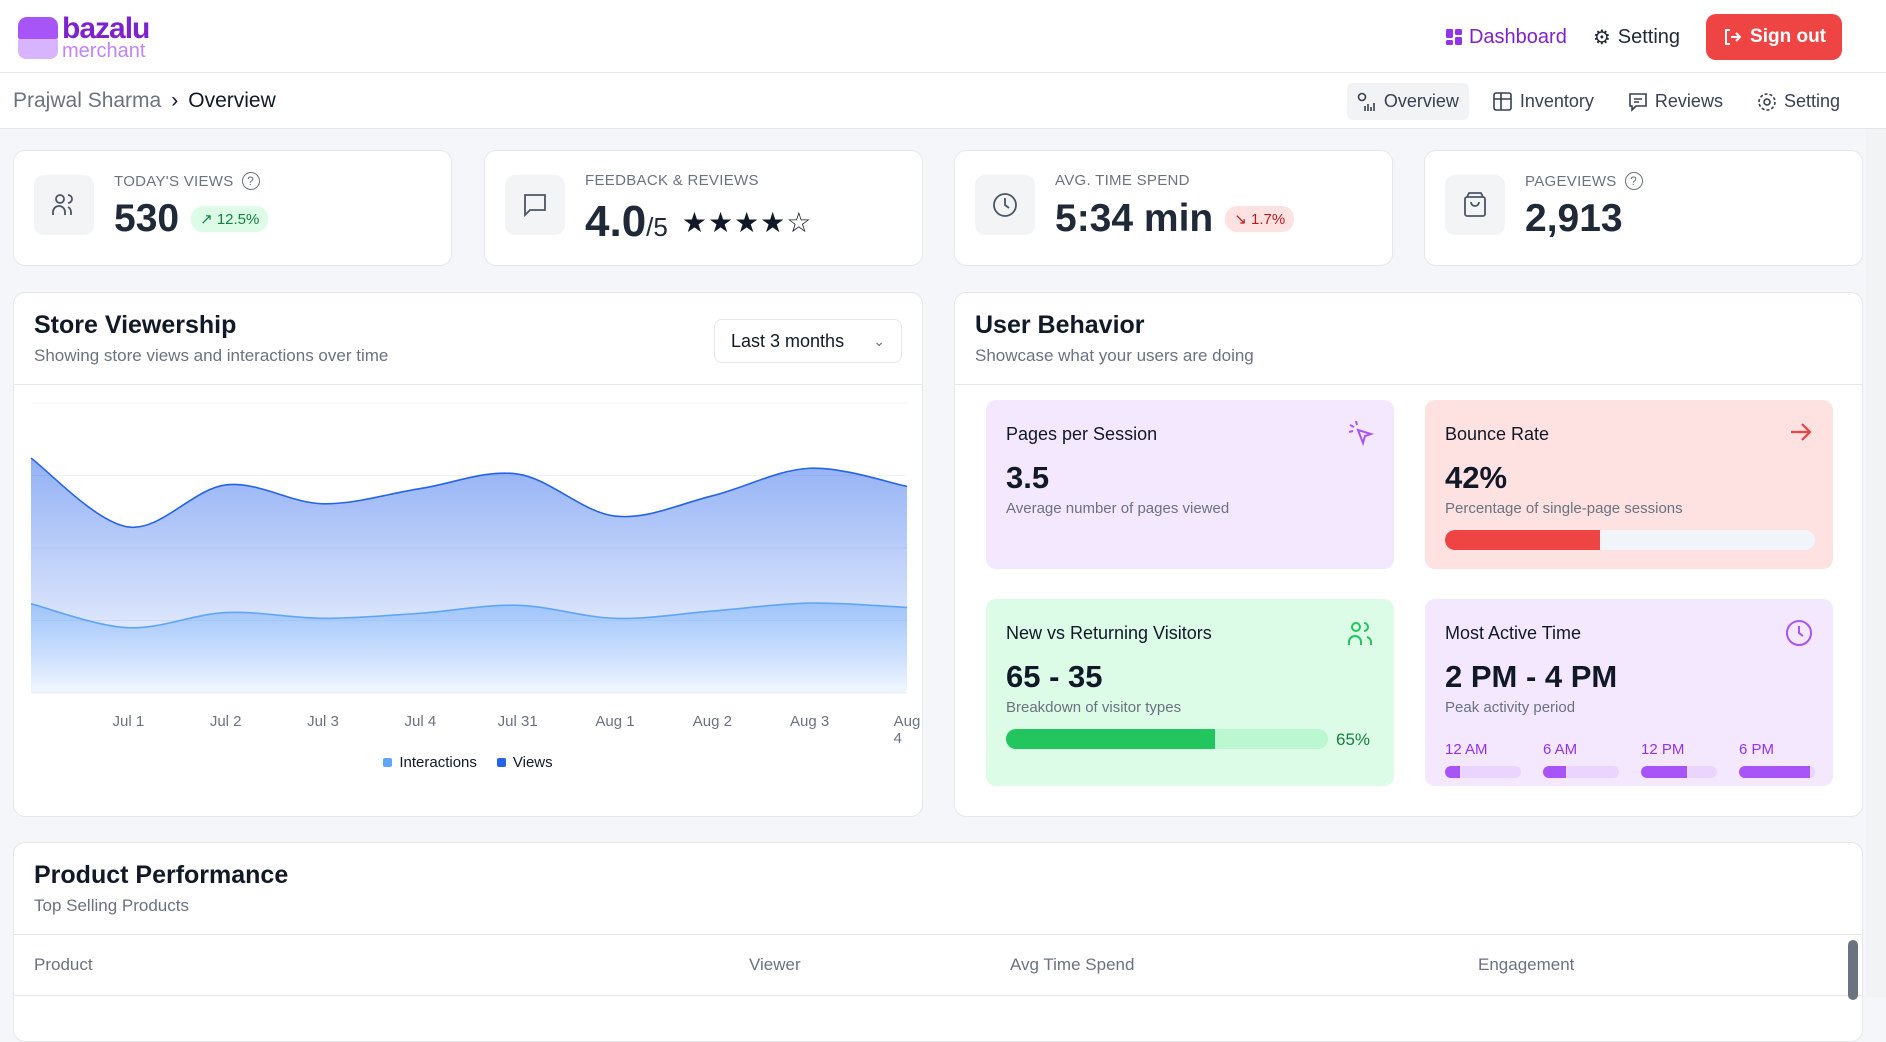 This screenshot has width=1886, height=1042. What do you see at coordinates (104, 51) in the screenshot?
I see `brand-sub: merchant` at bounding box center [104, 51].